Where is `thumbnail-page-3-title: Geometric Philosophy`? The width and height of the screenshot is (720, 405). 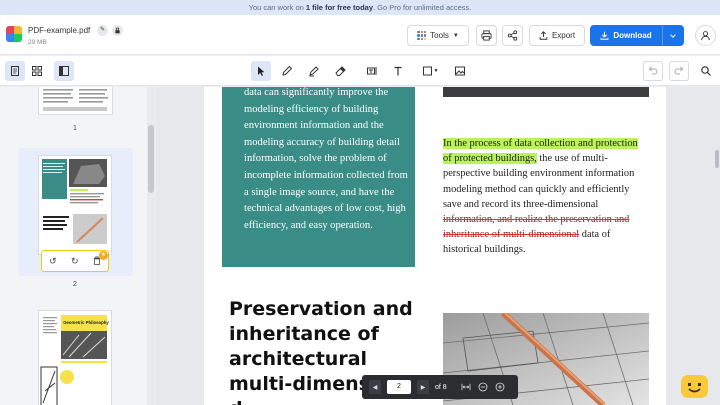 thumbnail-page-3-title: Geometric Philosophy is located at coordinates (86, 322).